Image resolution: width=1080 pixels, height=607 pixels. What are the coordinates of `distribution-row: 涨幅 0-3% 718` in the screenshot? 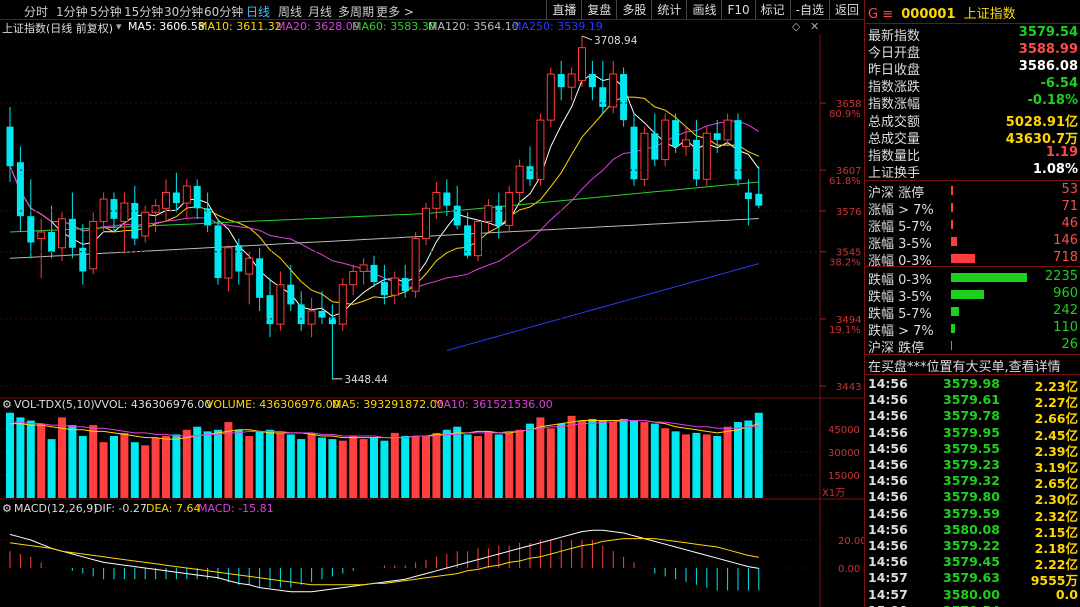 It's located at (973, 259).